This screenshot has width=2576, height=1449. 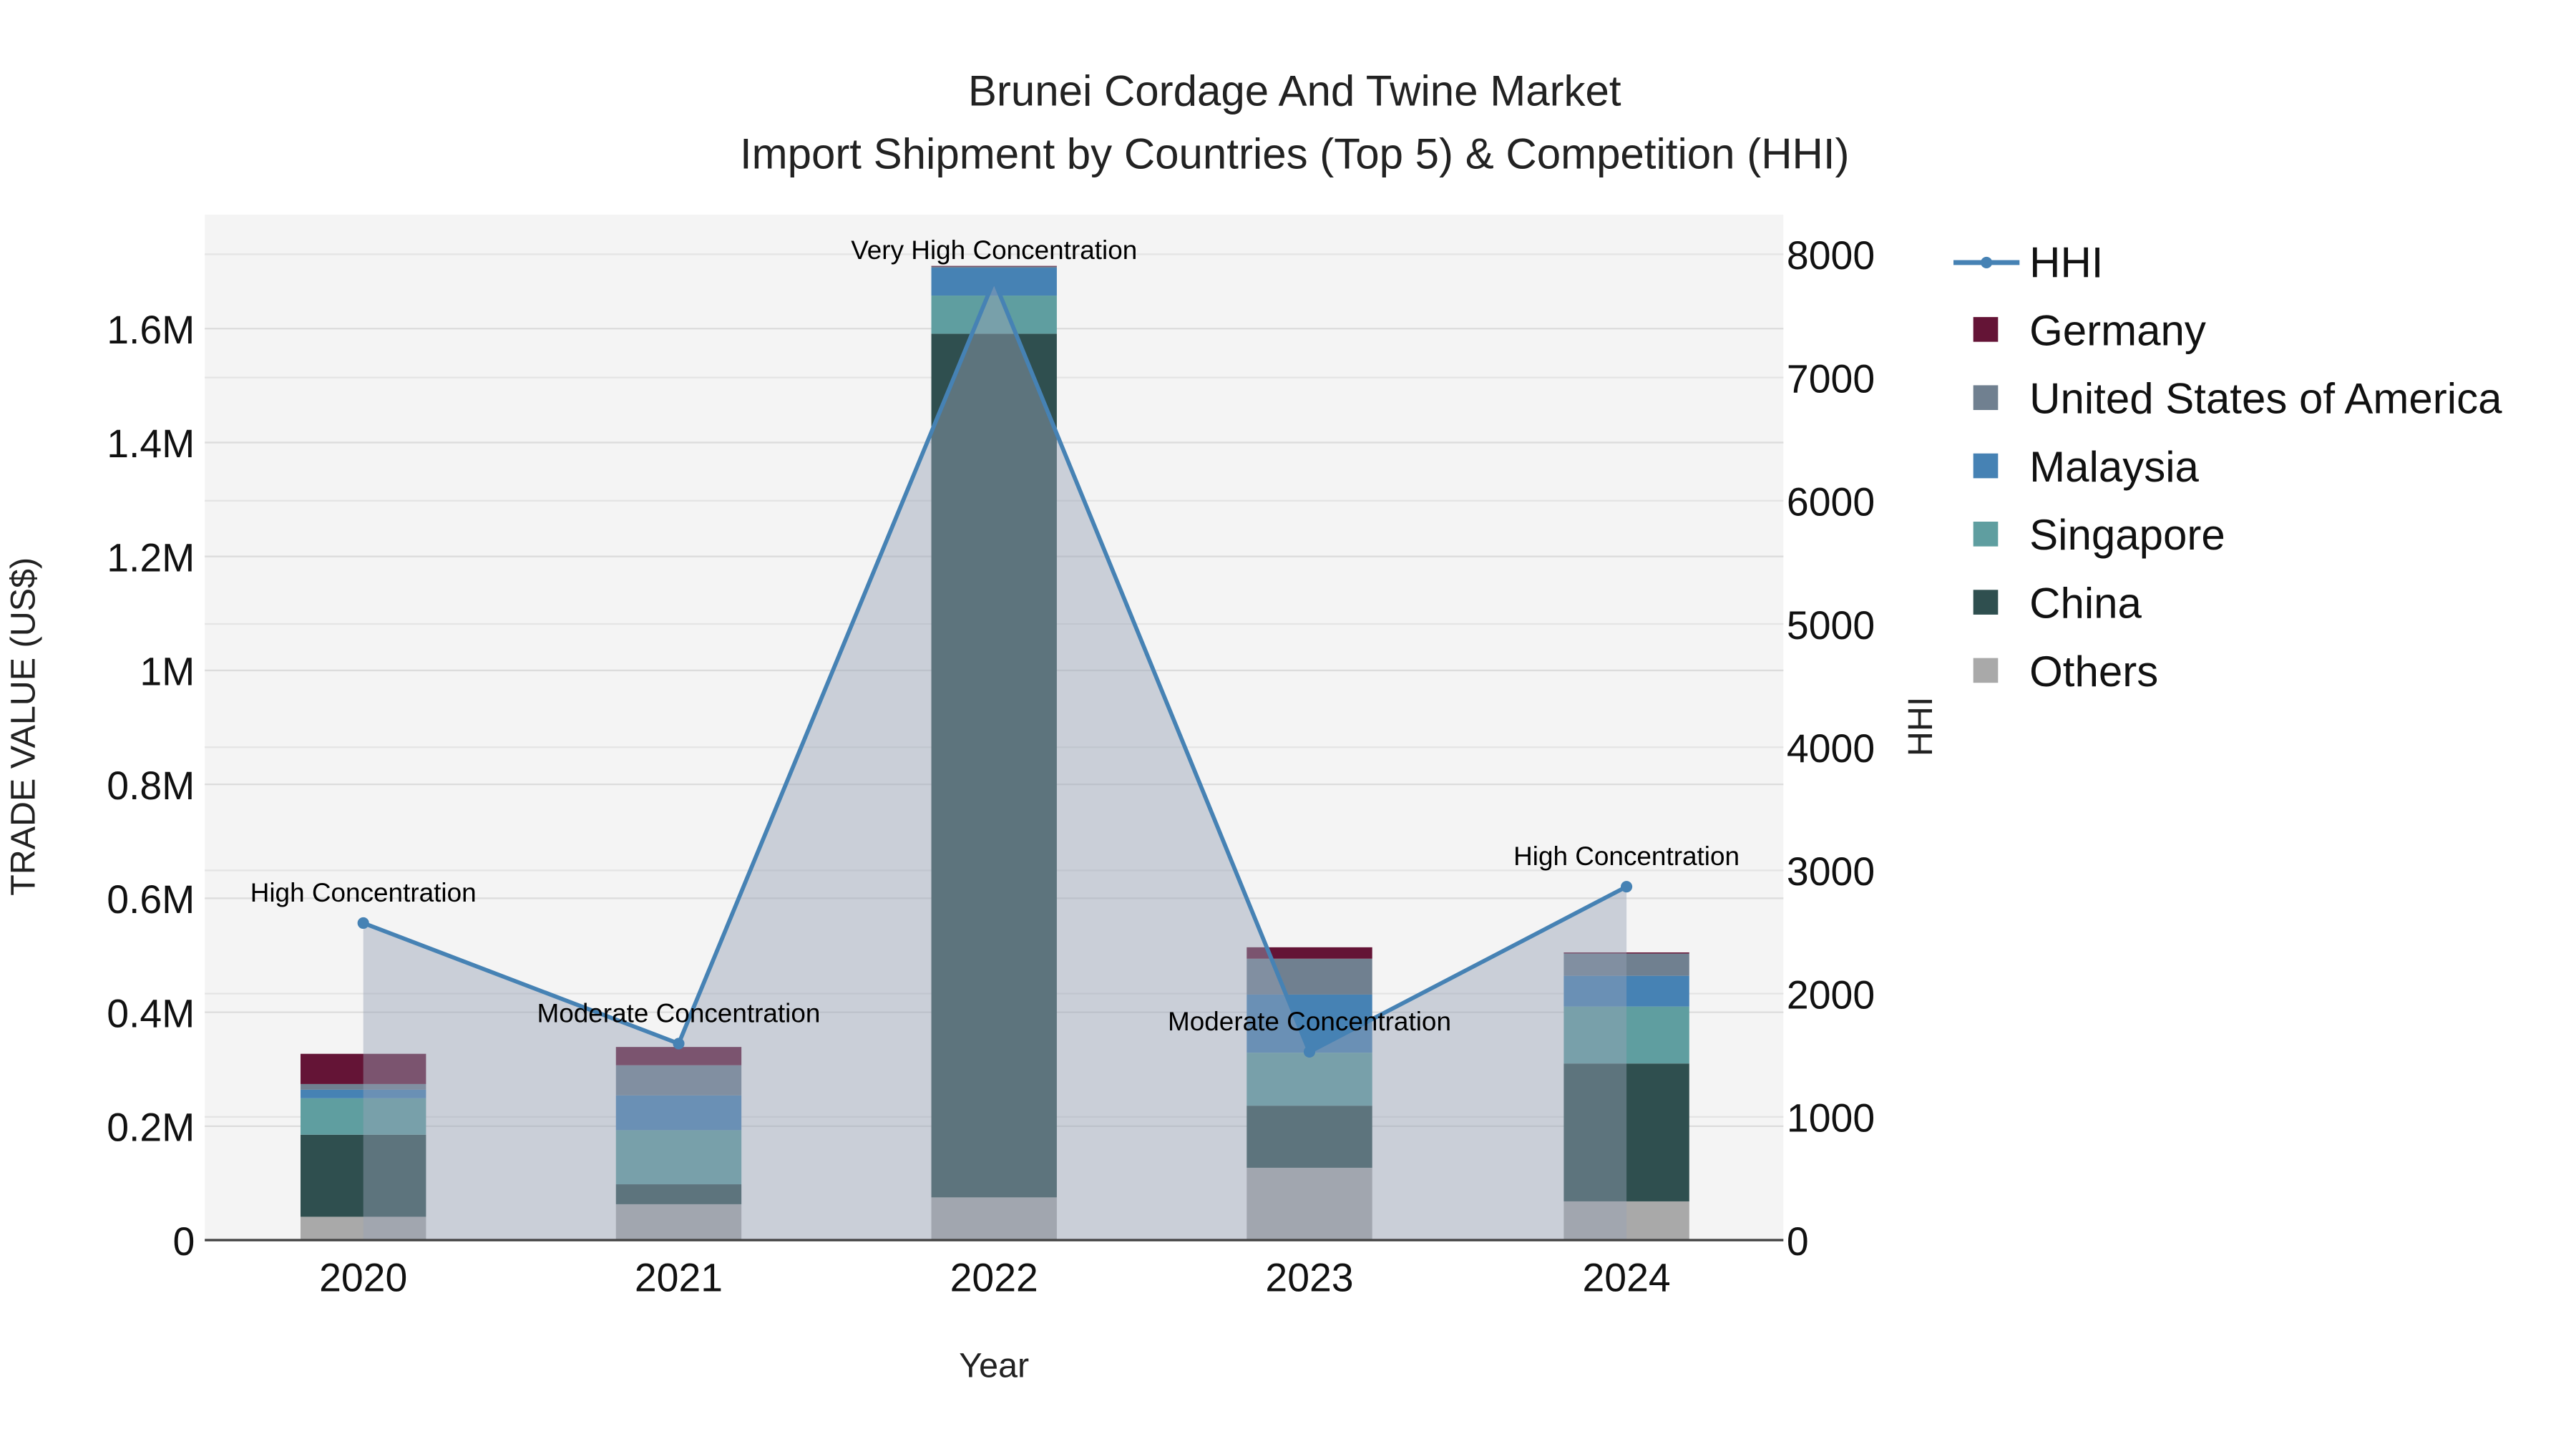 I want to click on y2-axis-ticks: 0 1000 2000 3000 4000 5000 6000 7000 8000, so click(x=1831, y=748).